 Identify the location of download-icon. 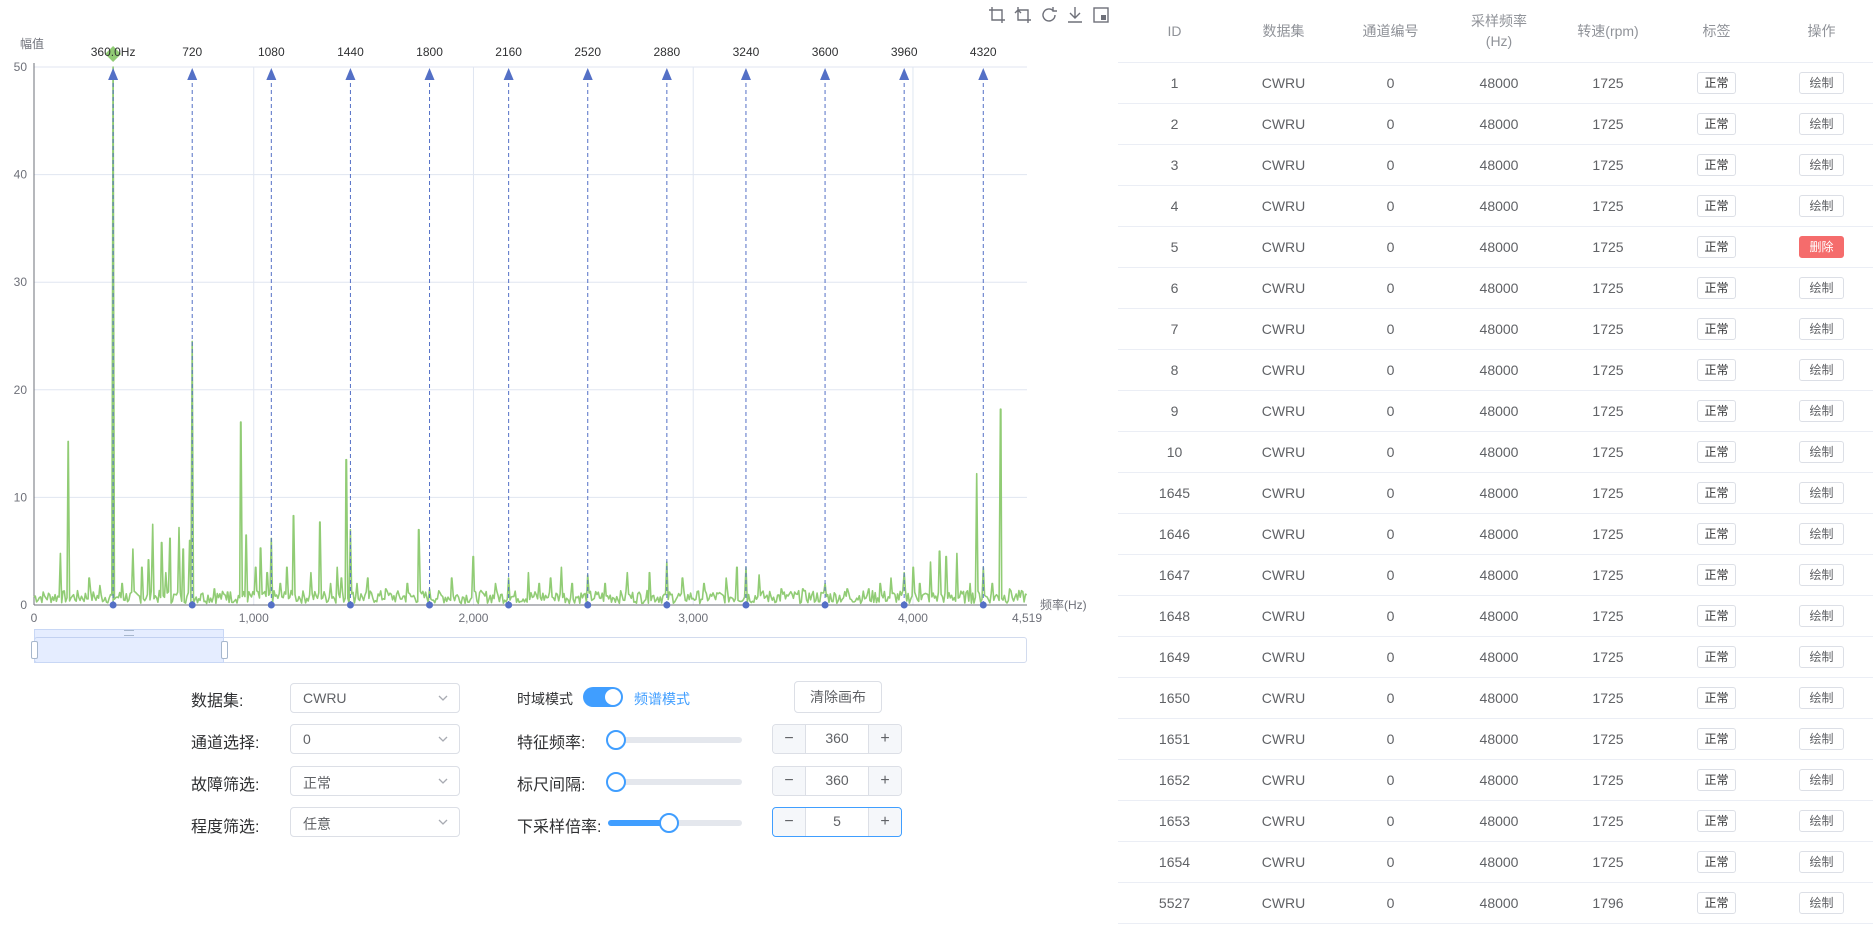
(1075, 15).